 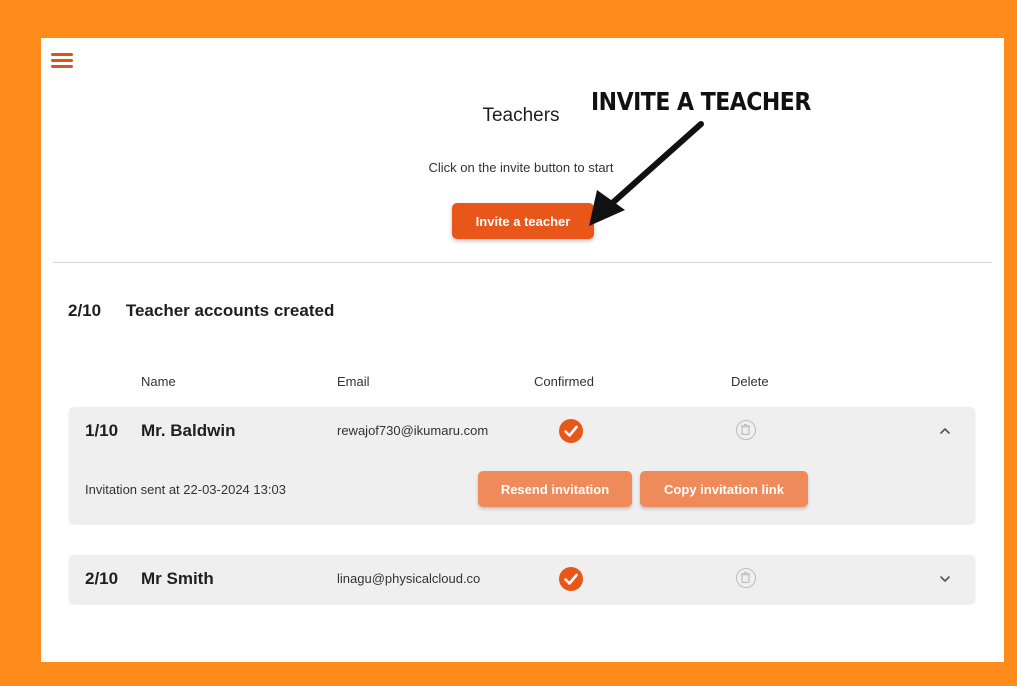 I want to click on teacher-name: Mr. Baldwin, so click(x=188, y=430).